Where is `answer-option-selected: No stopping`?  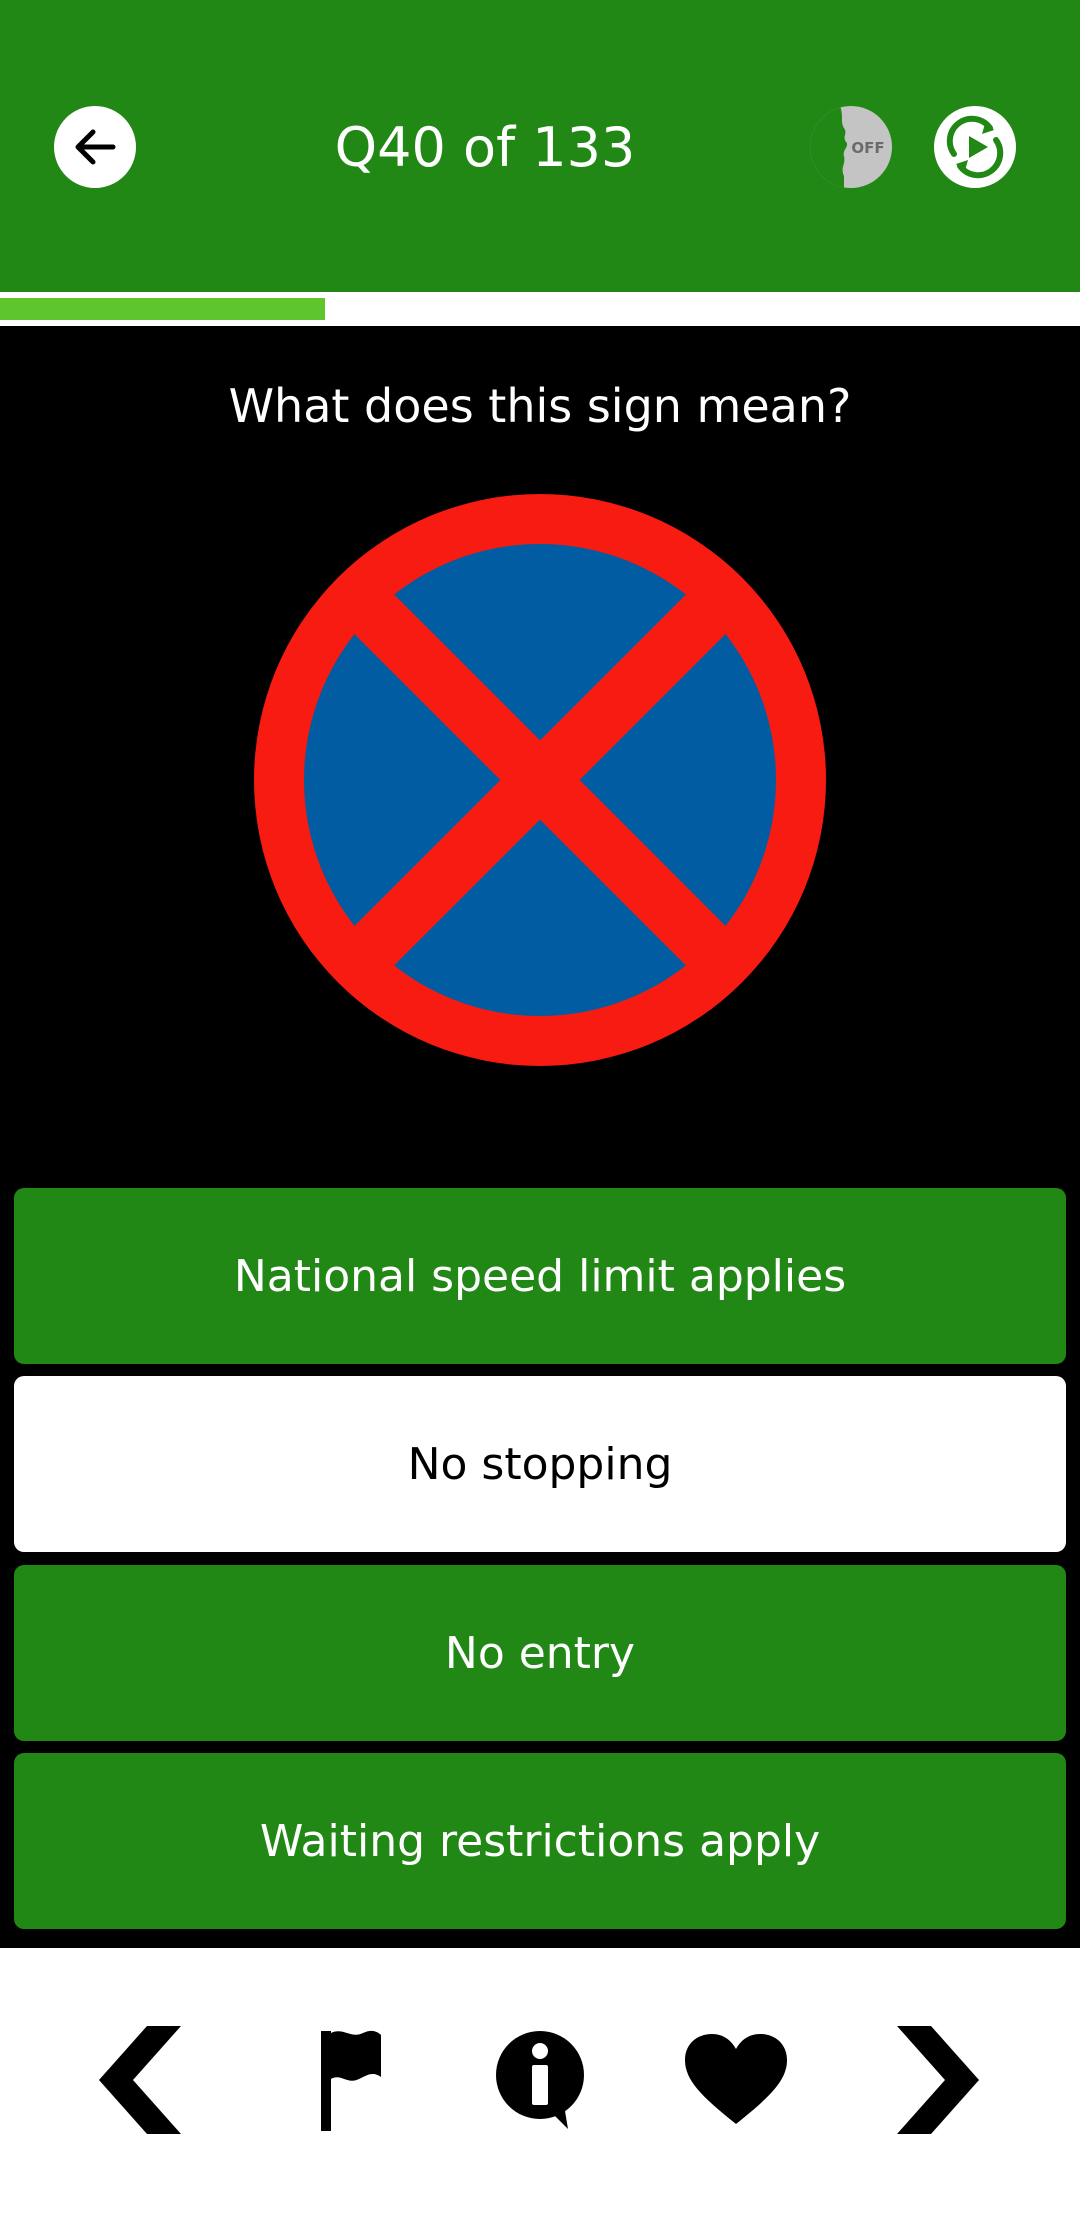
answer-option-selected: No stopping is located at coordinates (540, 1464).